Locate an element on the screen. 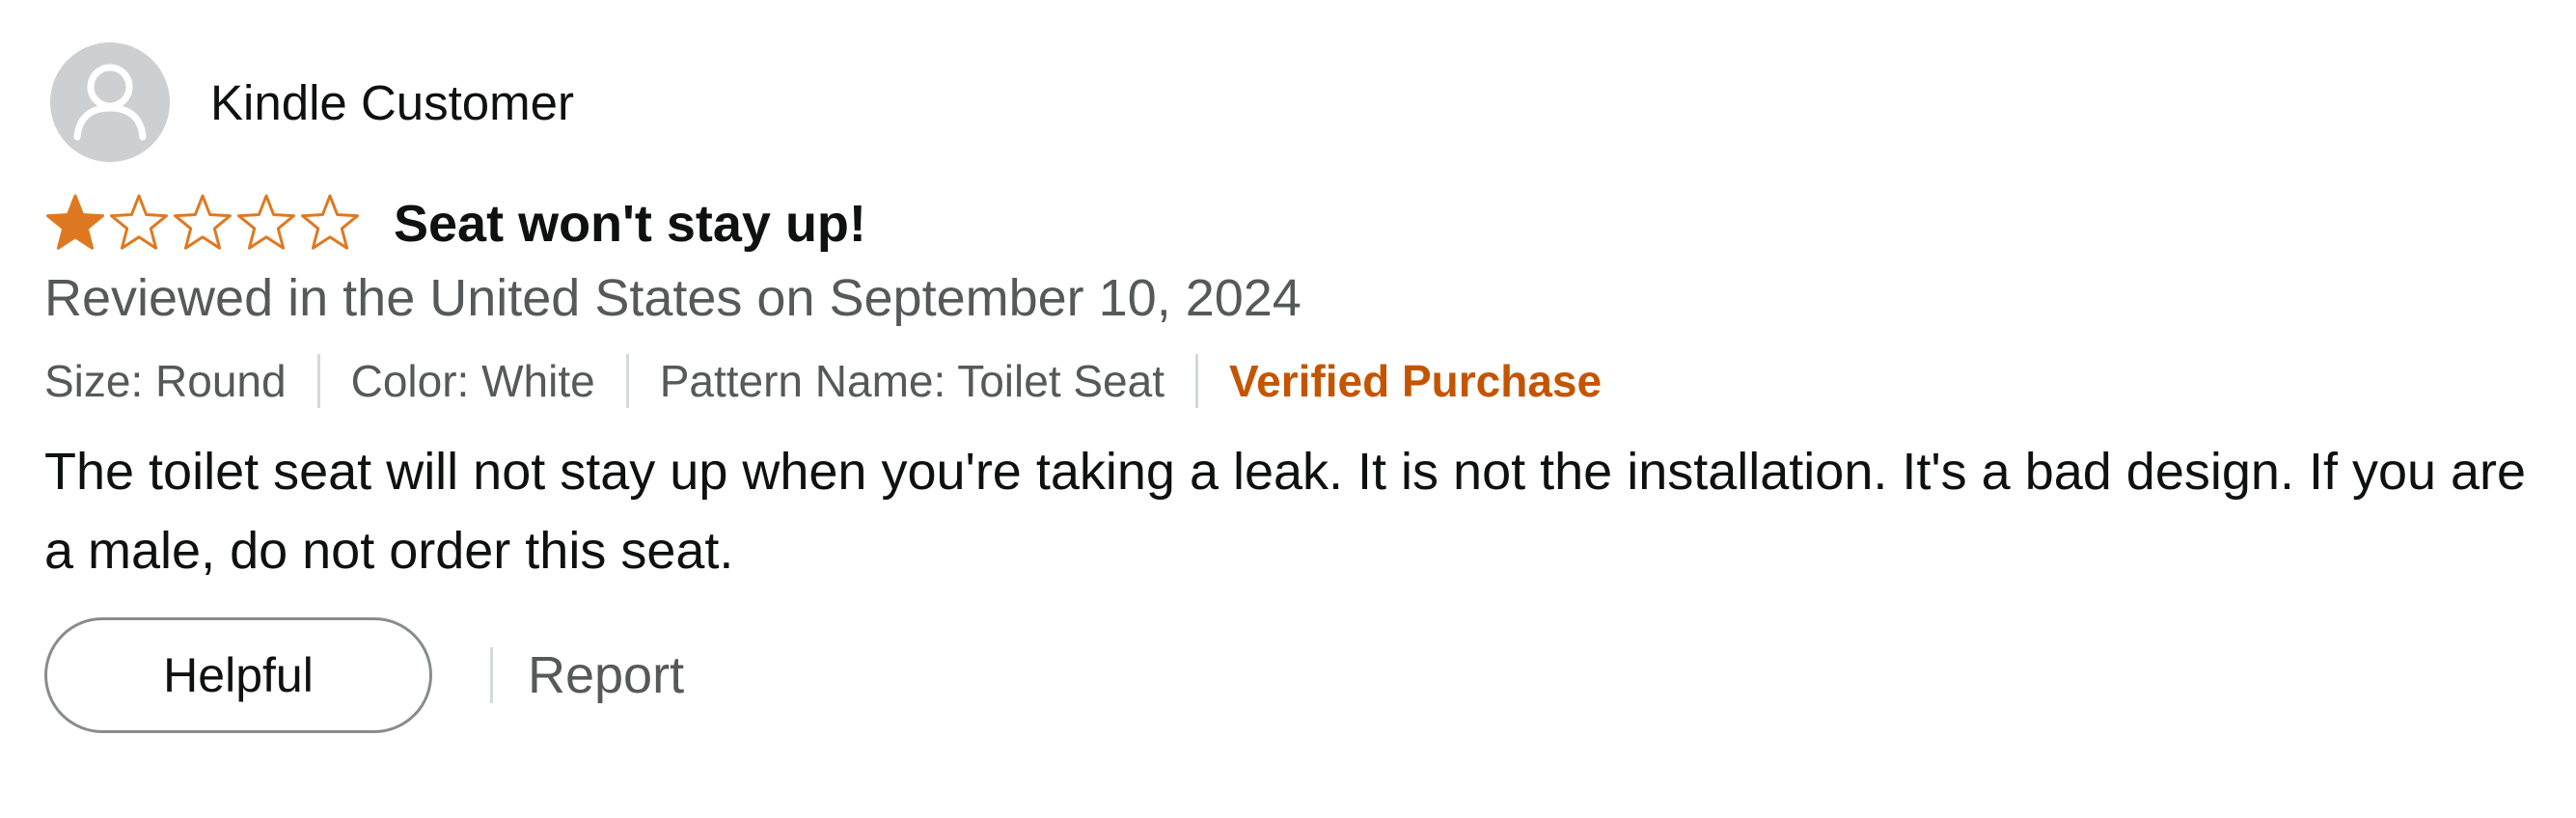 Image resolution: width=2576 pixels, height=818 pixels. review-title-row: Seat won't stay up! is located at coordinates (455, 223).